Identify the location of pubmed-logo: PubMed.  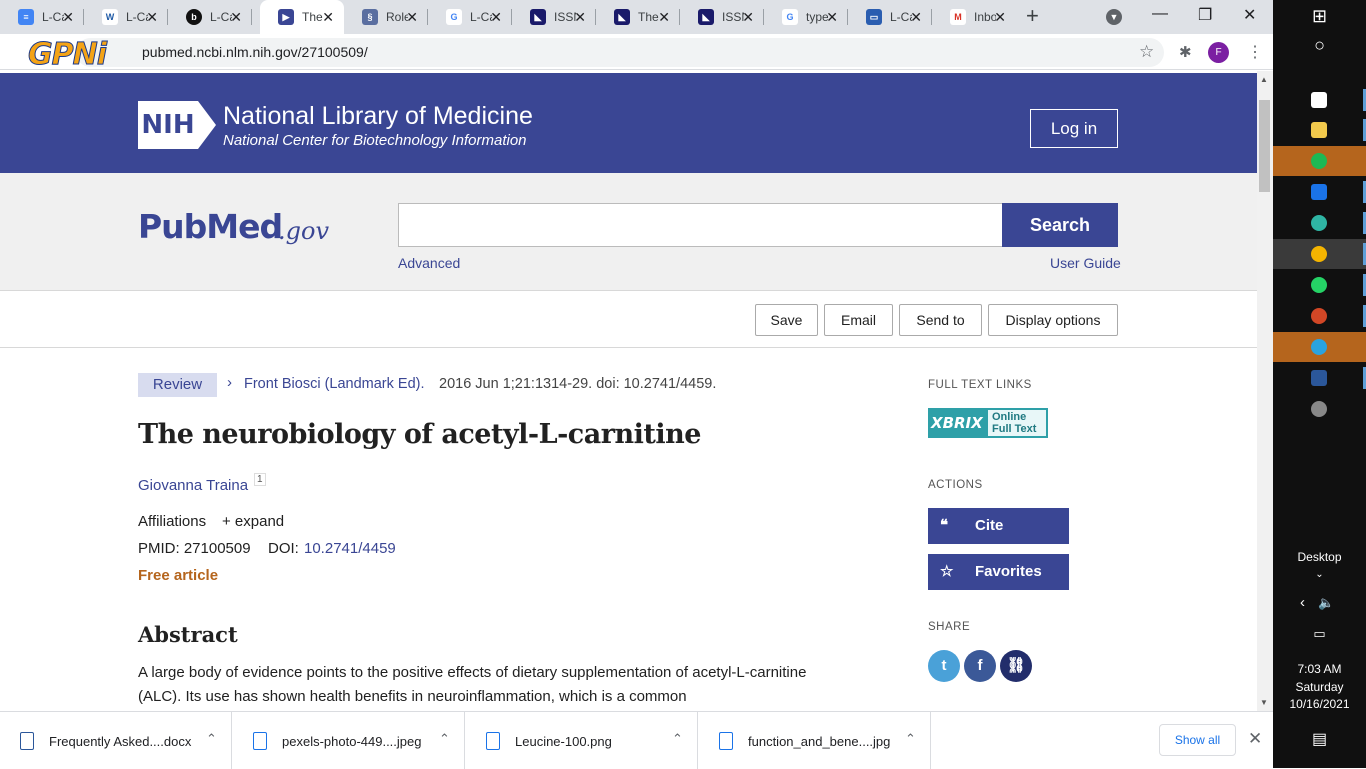
(210, 226).